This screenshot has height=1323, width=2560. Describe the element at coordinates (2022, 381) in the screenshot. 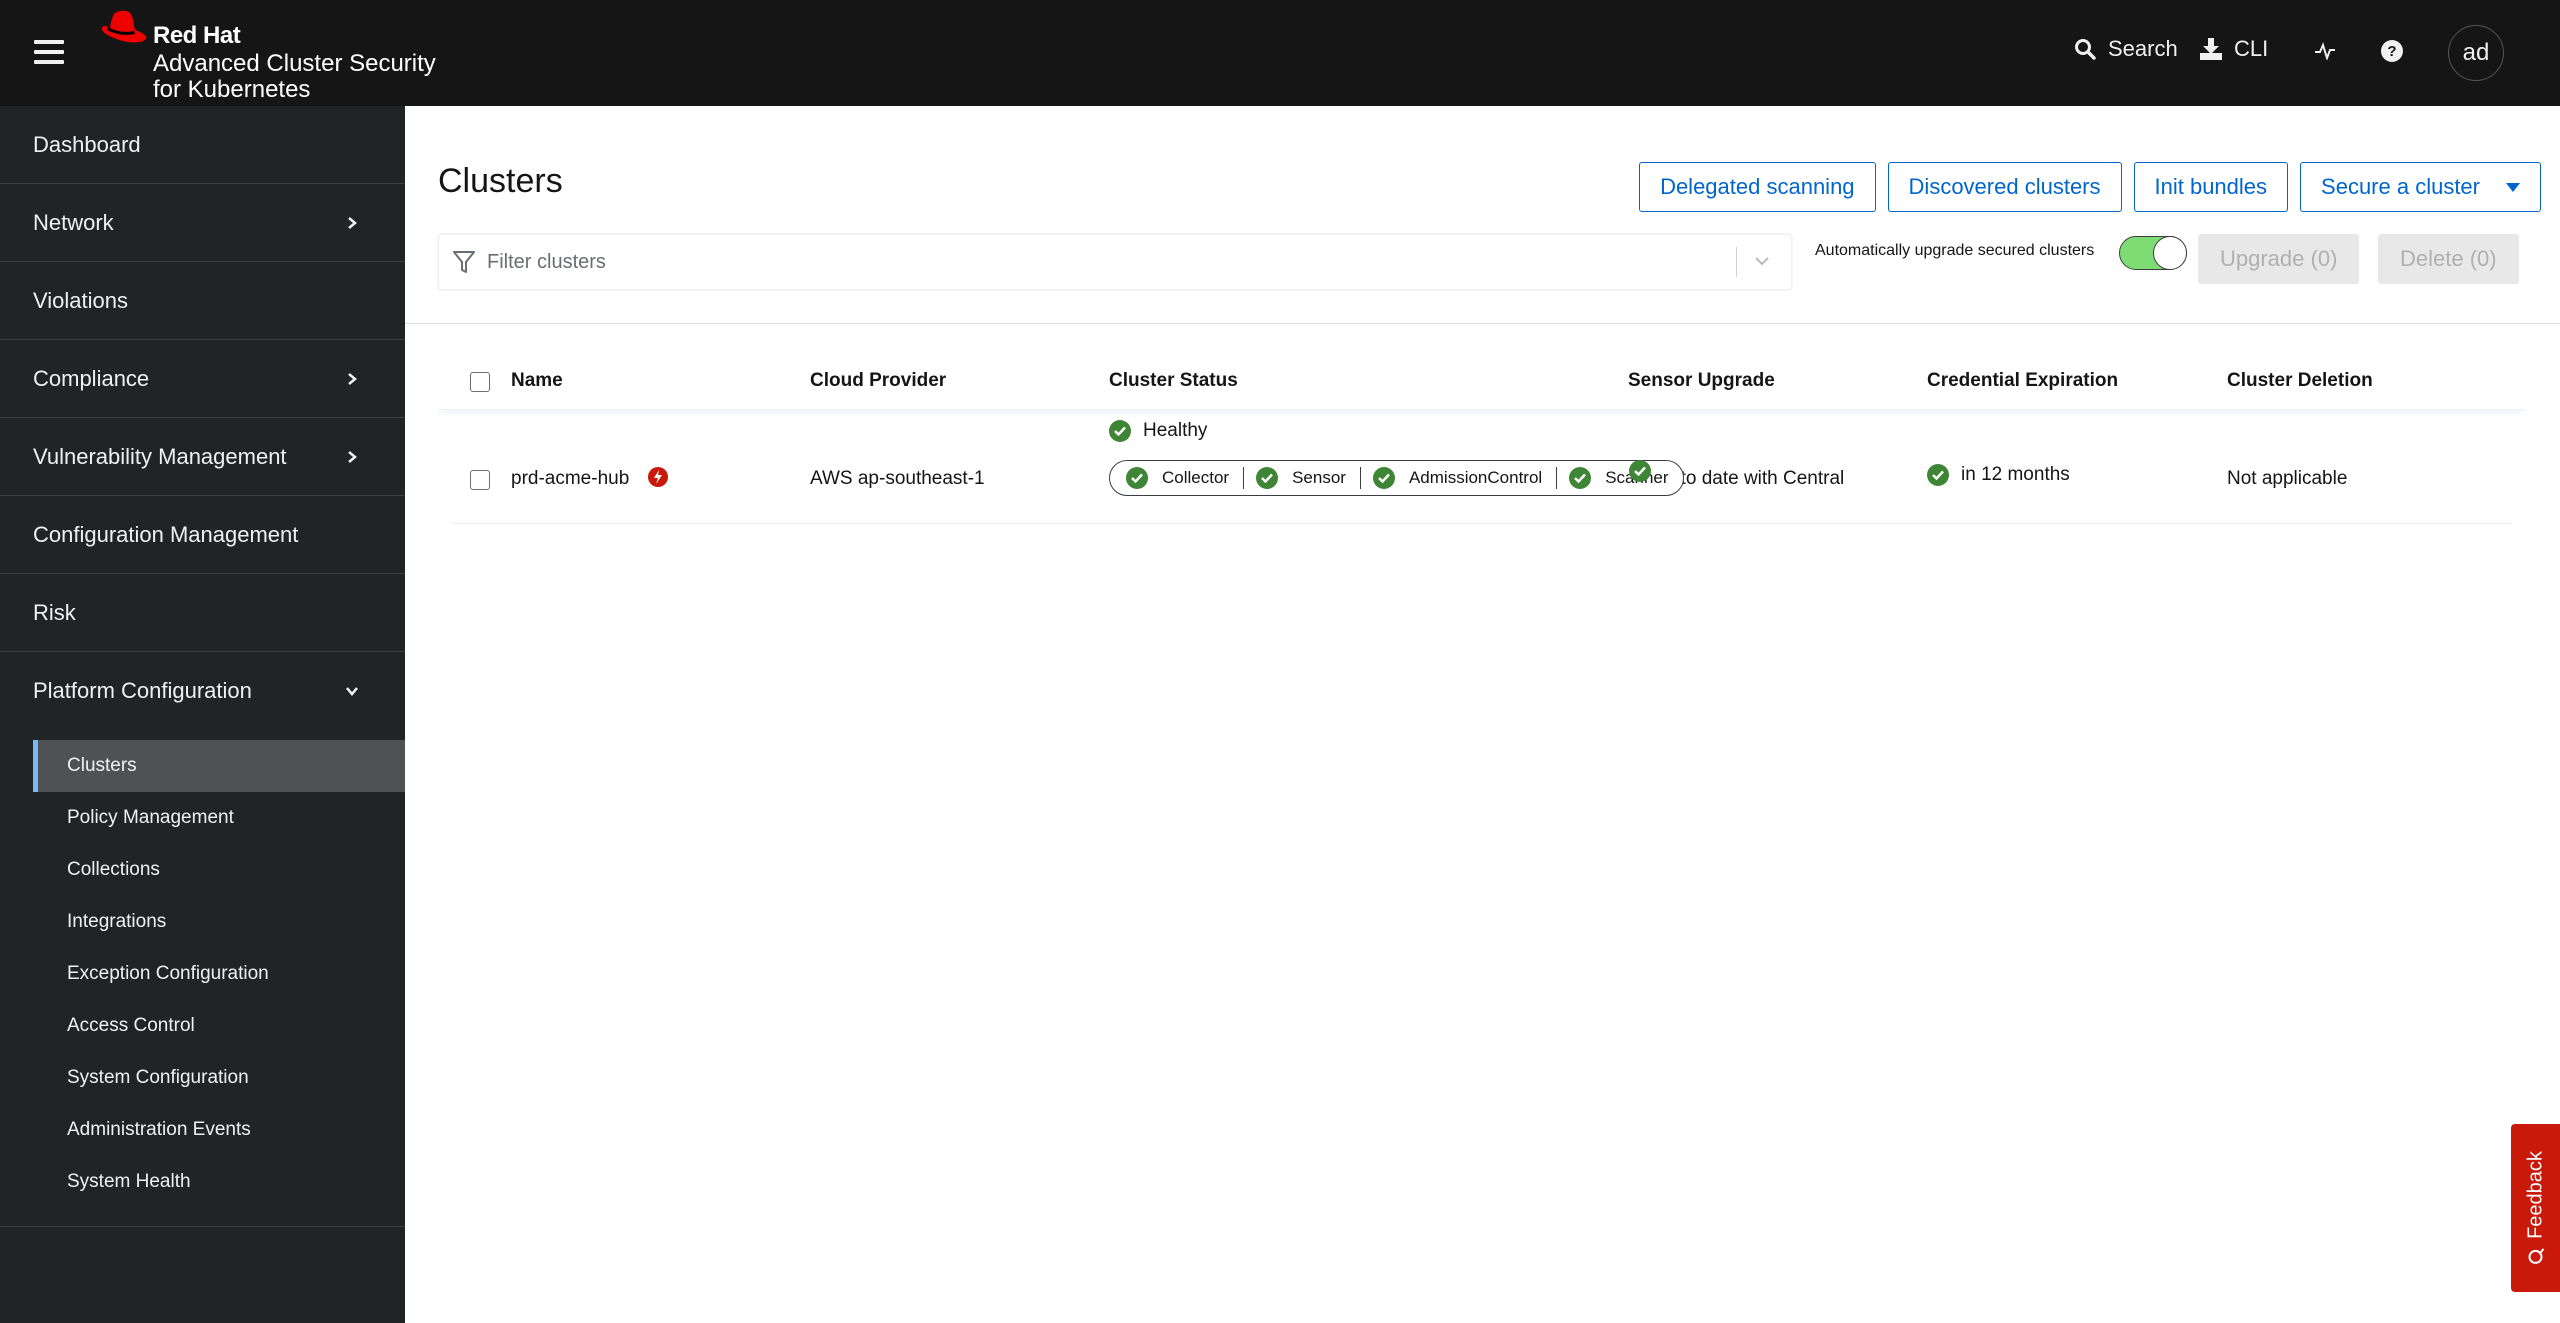

I see `column-header-credential-expiration: Credential Expiration` at that location.